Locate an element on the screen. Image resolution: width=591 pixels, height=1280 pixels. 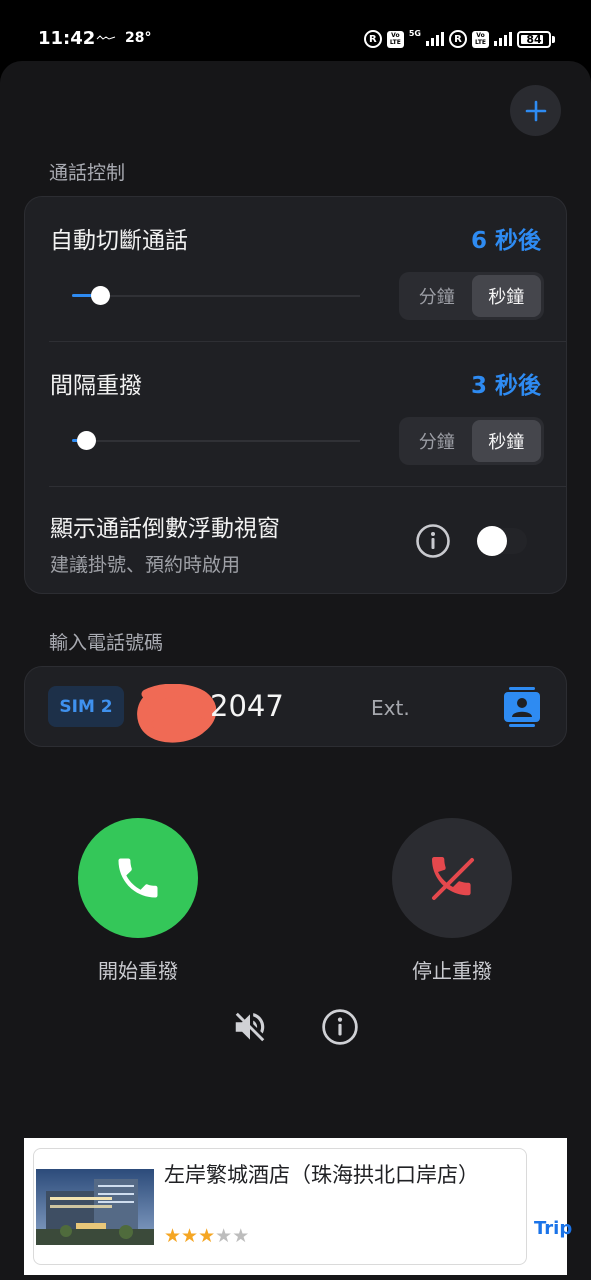
status-temperature: 28° is located at coordinates (138, 38).